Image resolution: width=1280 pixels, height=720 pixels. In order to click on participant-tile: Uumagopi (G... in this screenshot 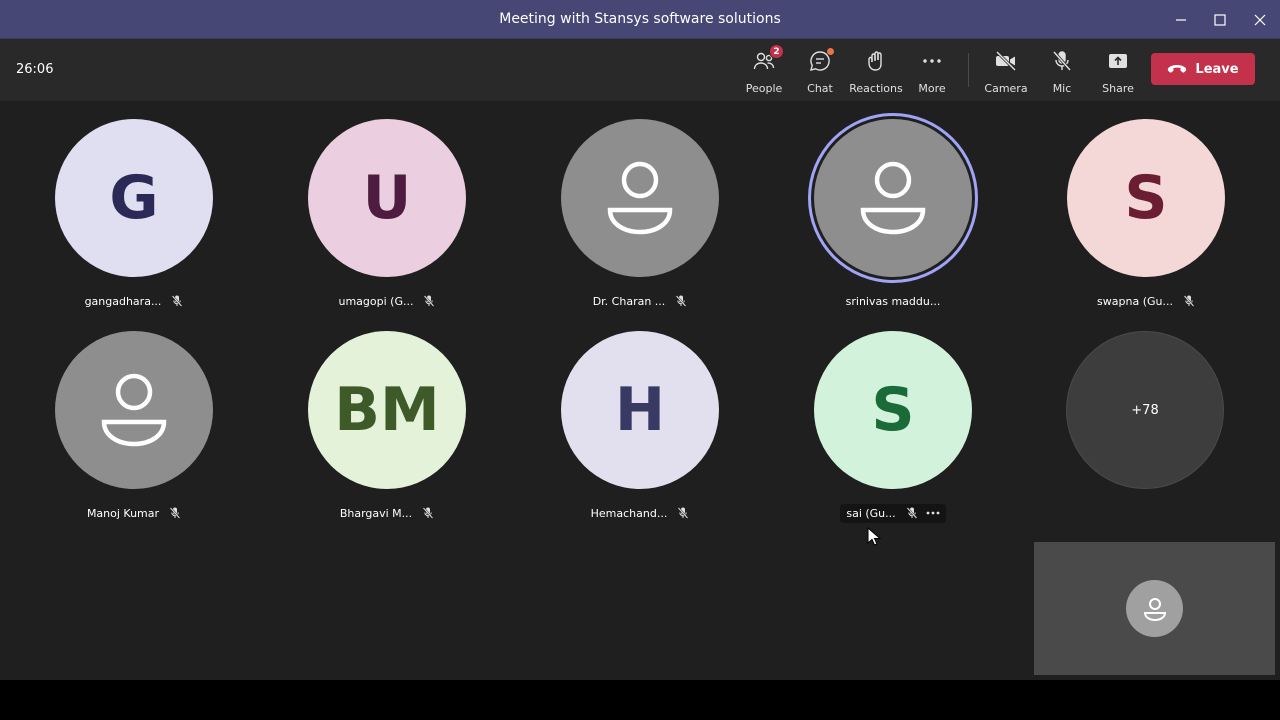, I will do `click(387, 224)`.